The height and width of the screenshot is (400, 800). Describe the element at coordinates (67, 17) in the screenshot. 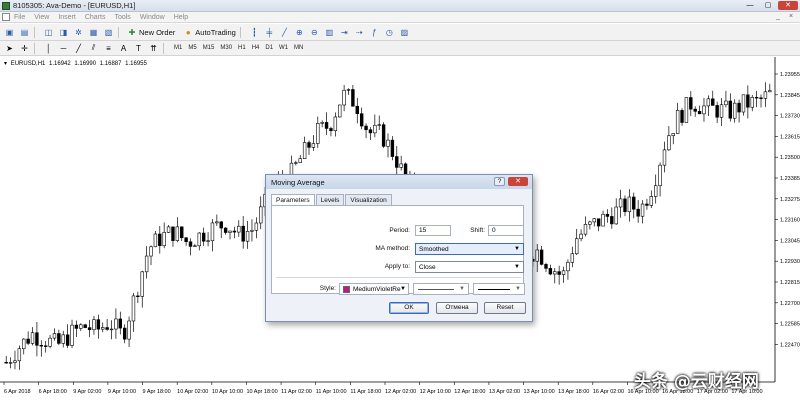

I see `menu-insert: Insert` at that location.